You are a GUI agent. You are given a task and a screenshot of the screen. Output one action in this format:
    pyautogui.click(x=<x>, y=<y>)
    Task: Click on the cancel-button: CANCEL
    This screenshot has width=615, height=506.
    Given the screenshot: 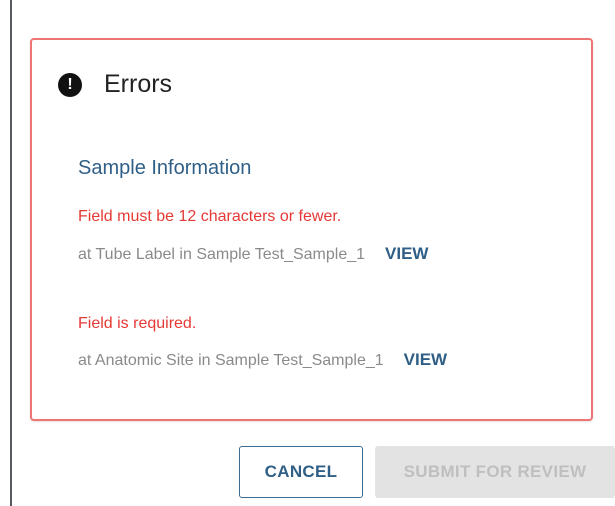 What is the action you would take?
    pyautogui.click(x=301, y=472)
    